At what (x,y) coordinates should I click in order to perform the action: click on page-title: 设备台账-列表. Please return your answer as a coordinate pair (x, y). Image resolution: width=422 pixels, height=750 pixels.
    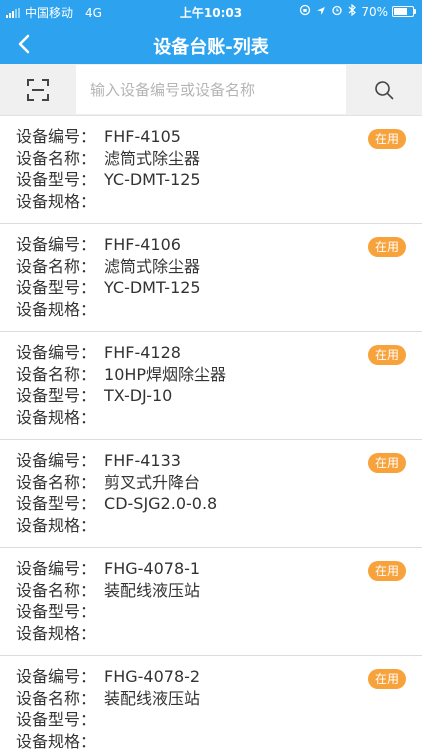
    Looking at the image, I should click on (211, 47).